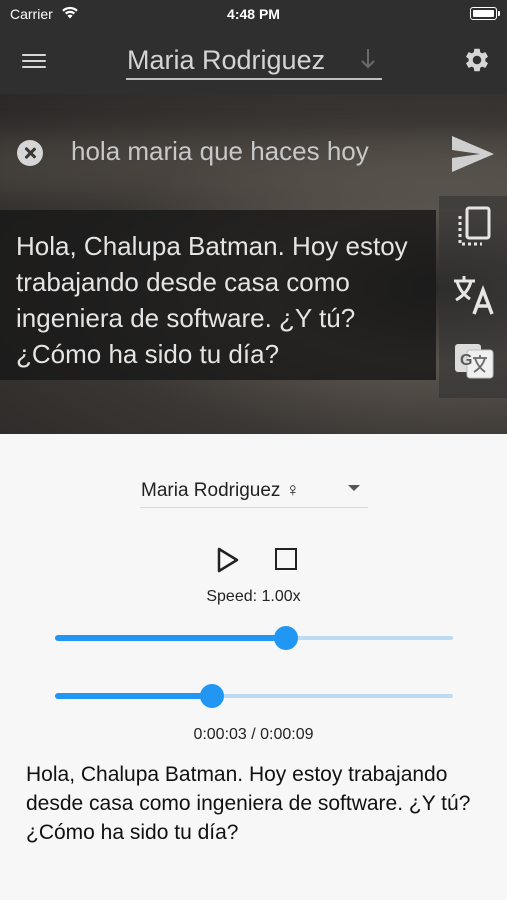 This screenshot has width=507, height=900. I want to click on gear-icon, so click(477, 60).